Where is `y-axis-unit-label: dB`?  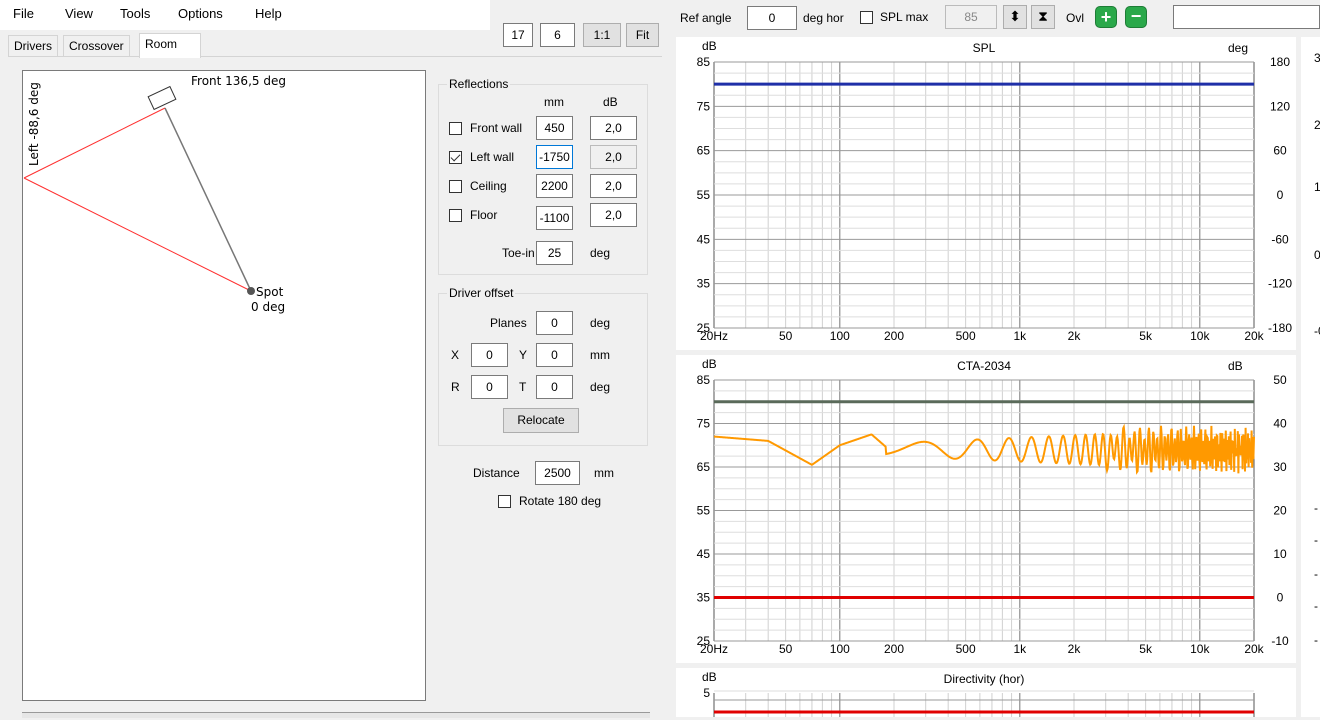
y-axis-unit-label: dB is located at coordinates (709, 46).